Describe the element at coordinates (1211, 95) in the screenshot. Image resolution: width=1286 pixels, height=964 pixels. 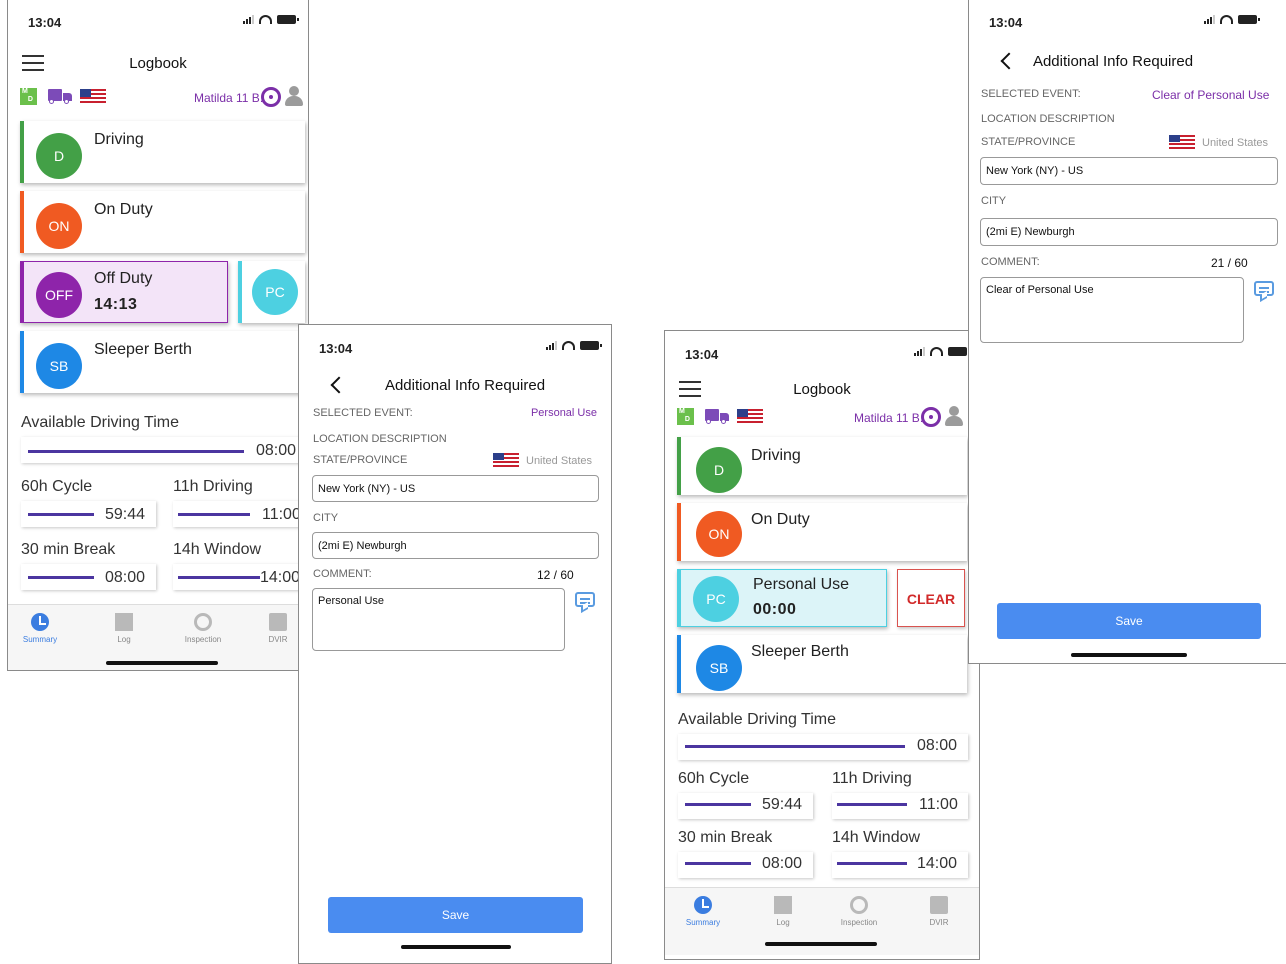
I see `selected-event-value: Clear of Personal Use` at that location.